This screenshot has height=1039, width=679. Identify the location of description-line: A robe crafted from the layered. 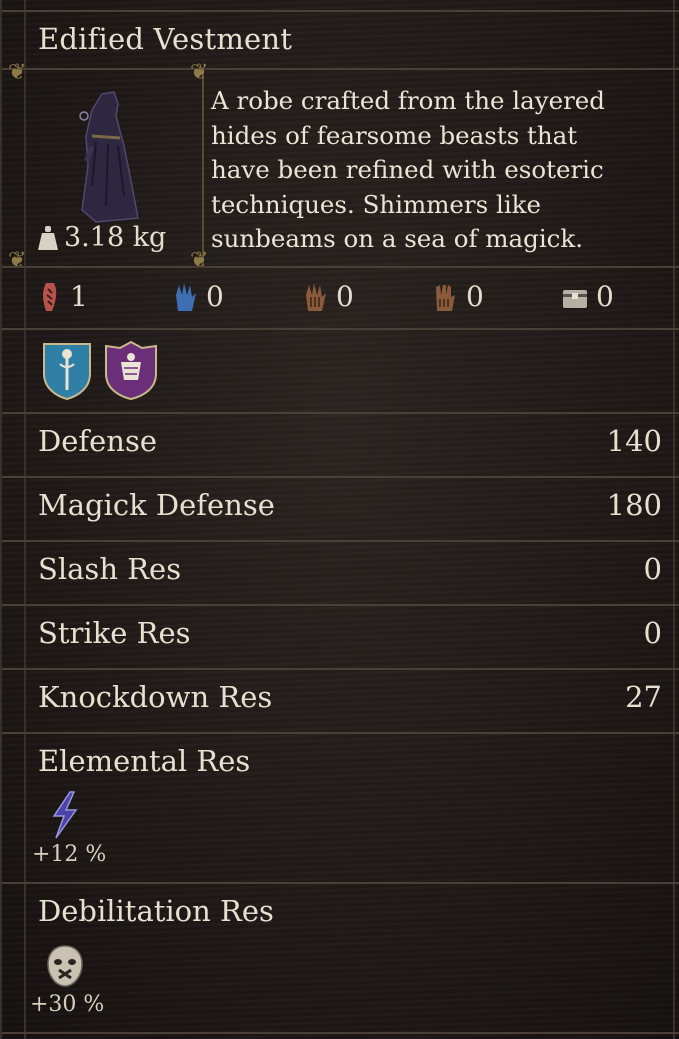
(408, 100).